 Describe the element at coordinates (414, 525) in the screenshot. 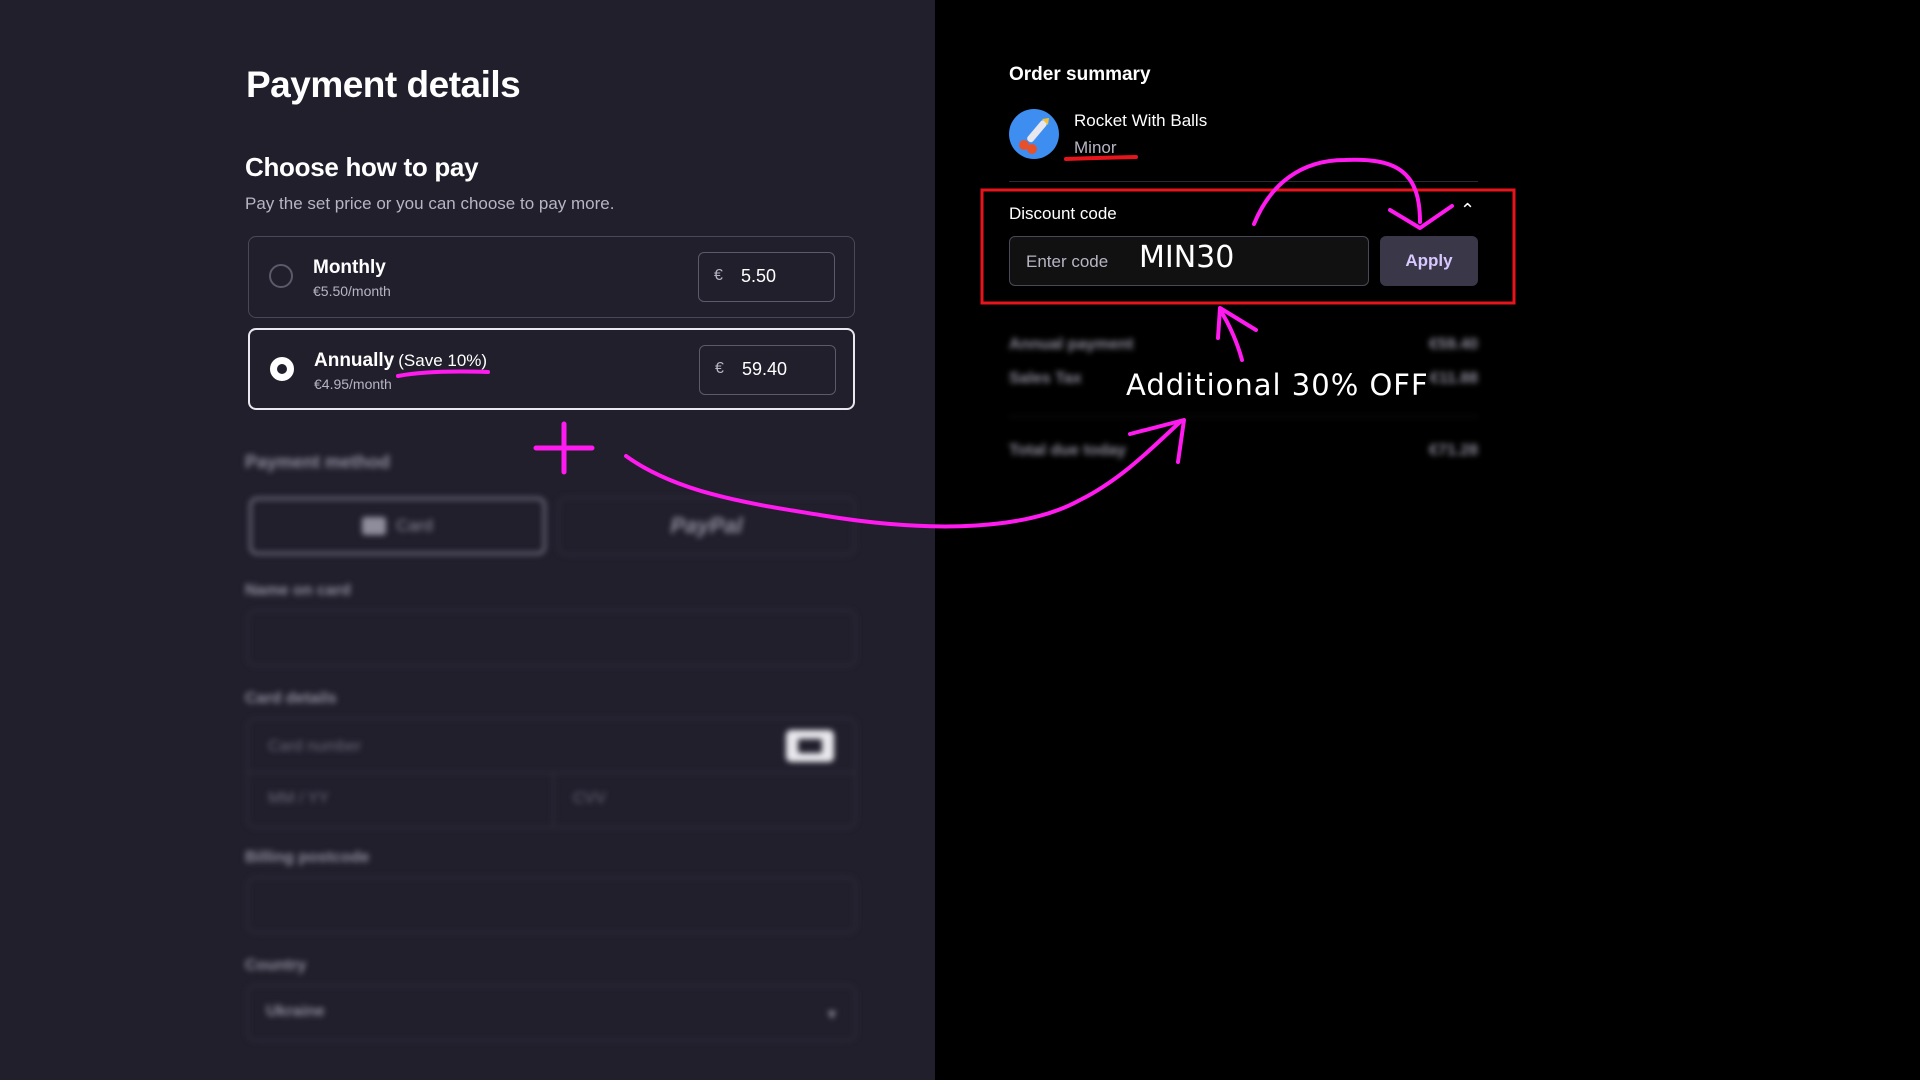

I see `card-method-label: Card` at that location.